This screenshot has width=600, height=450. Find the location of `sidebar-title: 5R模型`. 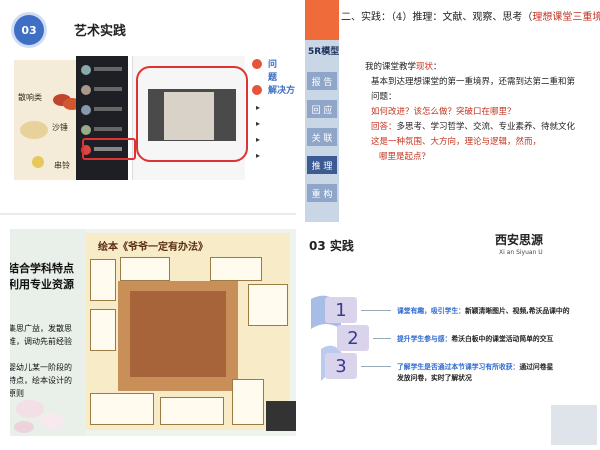

sidebar-title: 5R模型 is located at coordinates (324, 52).